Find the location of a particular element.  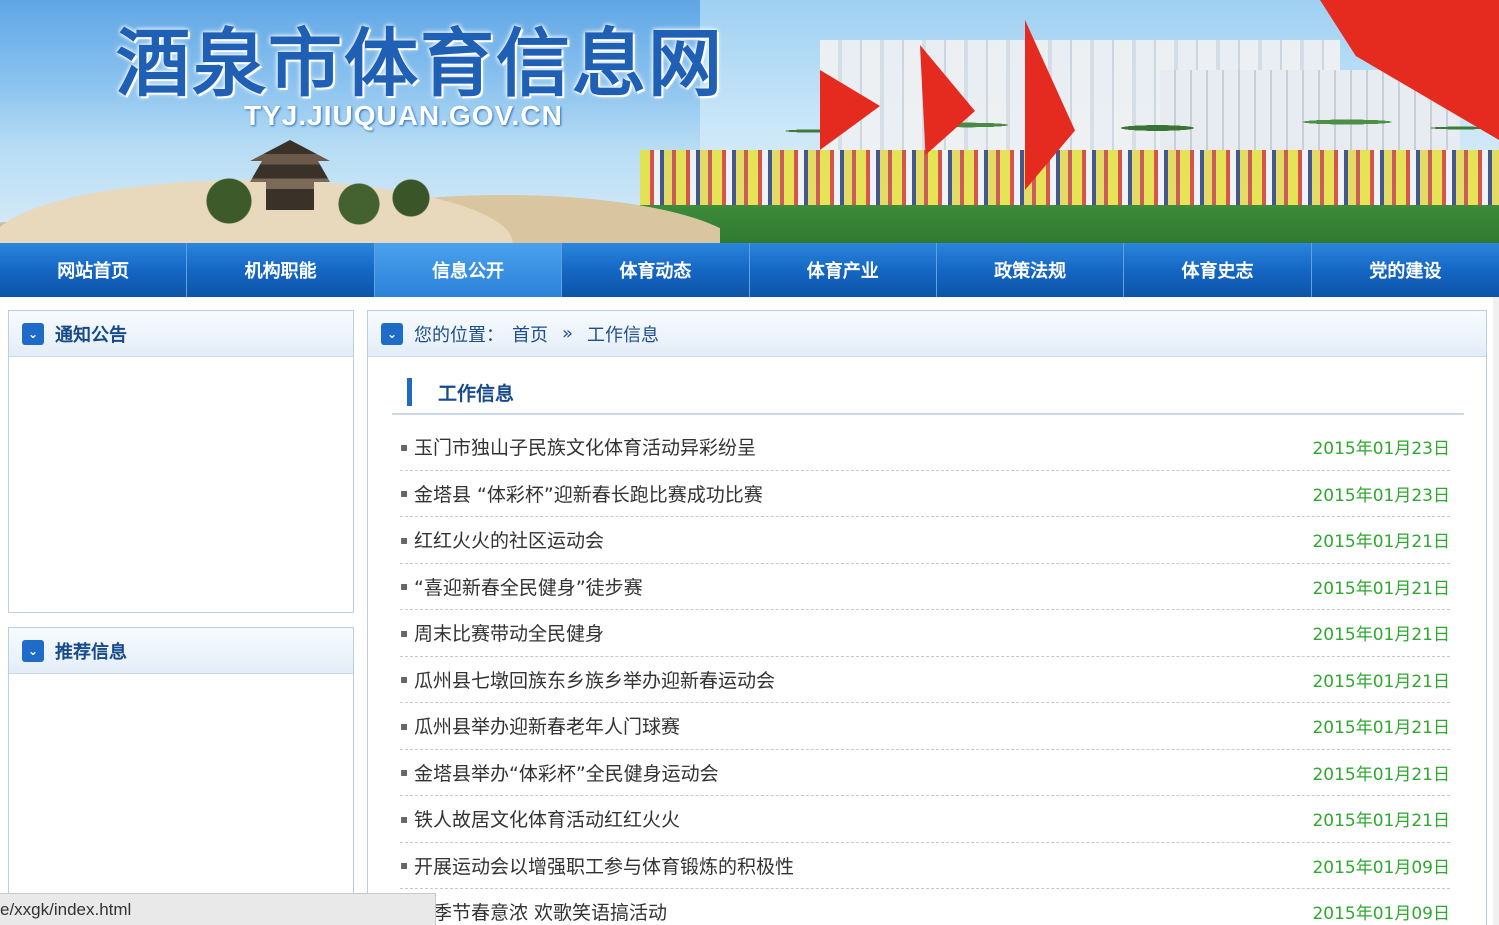

list-item: ▪ 玉门市独山子民族文化体育活动异彩纷呈 2015年01月23日 is located at coordinates (925, 447).